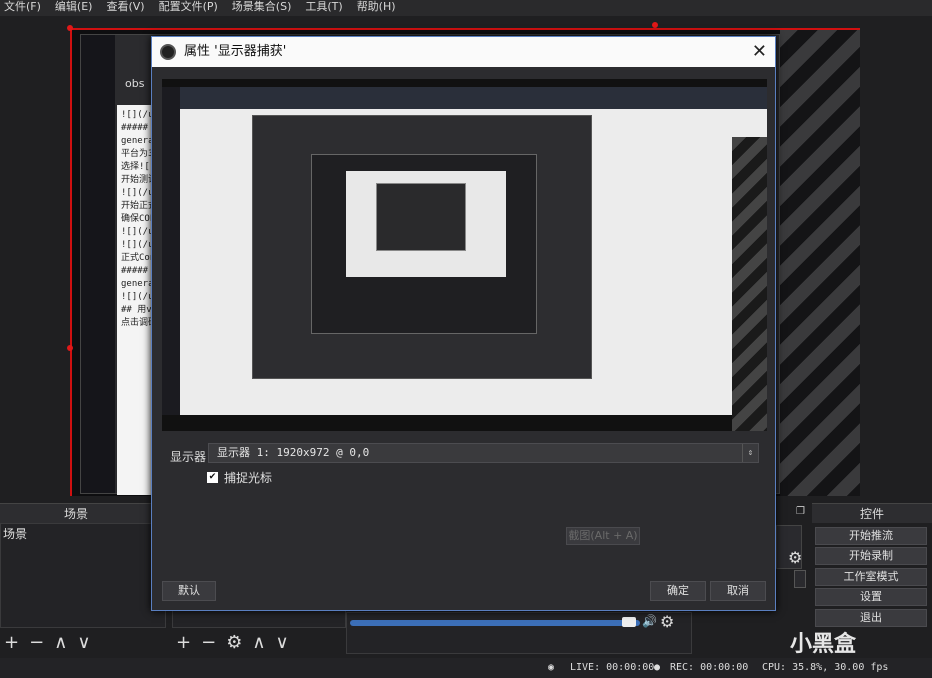  What do you see at coordinates (678, 591) in the screenshot?
I see `ok-button: 确定` at bounding box center [678, 591].